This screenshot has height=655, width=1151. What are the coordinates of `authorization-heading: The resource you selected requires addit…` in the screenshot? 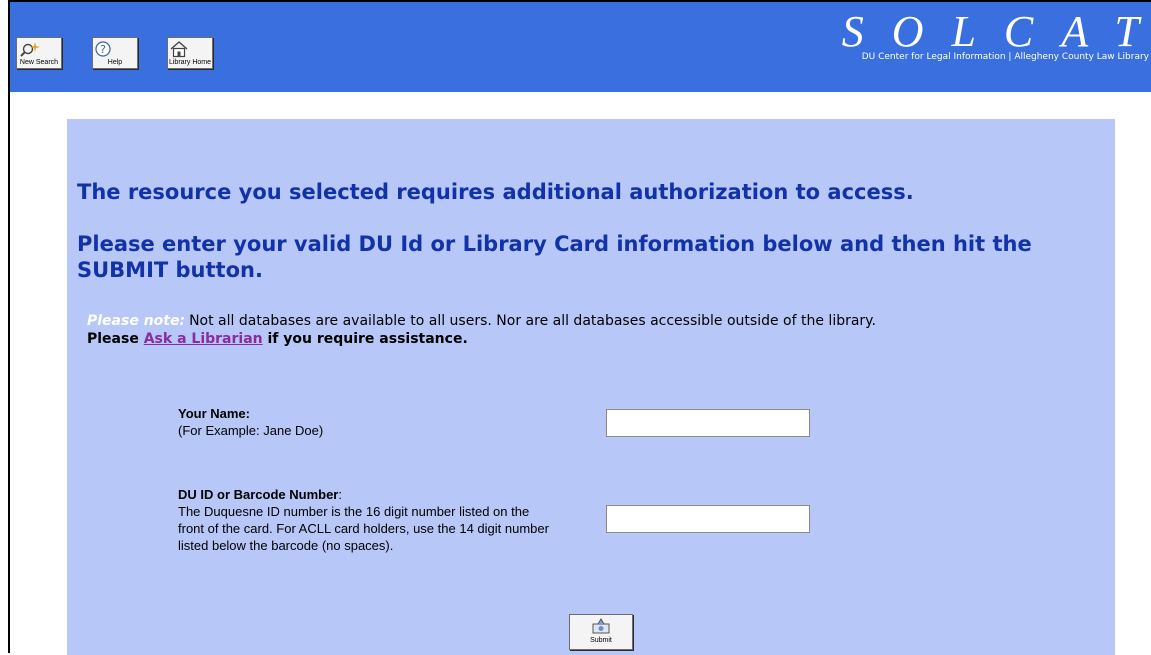 It's located at (495, 192).